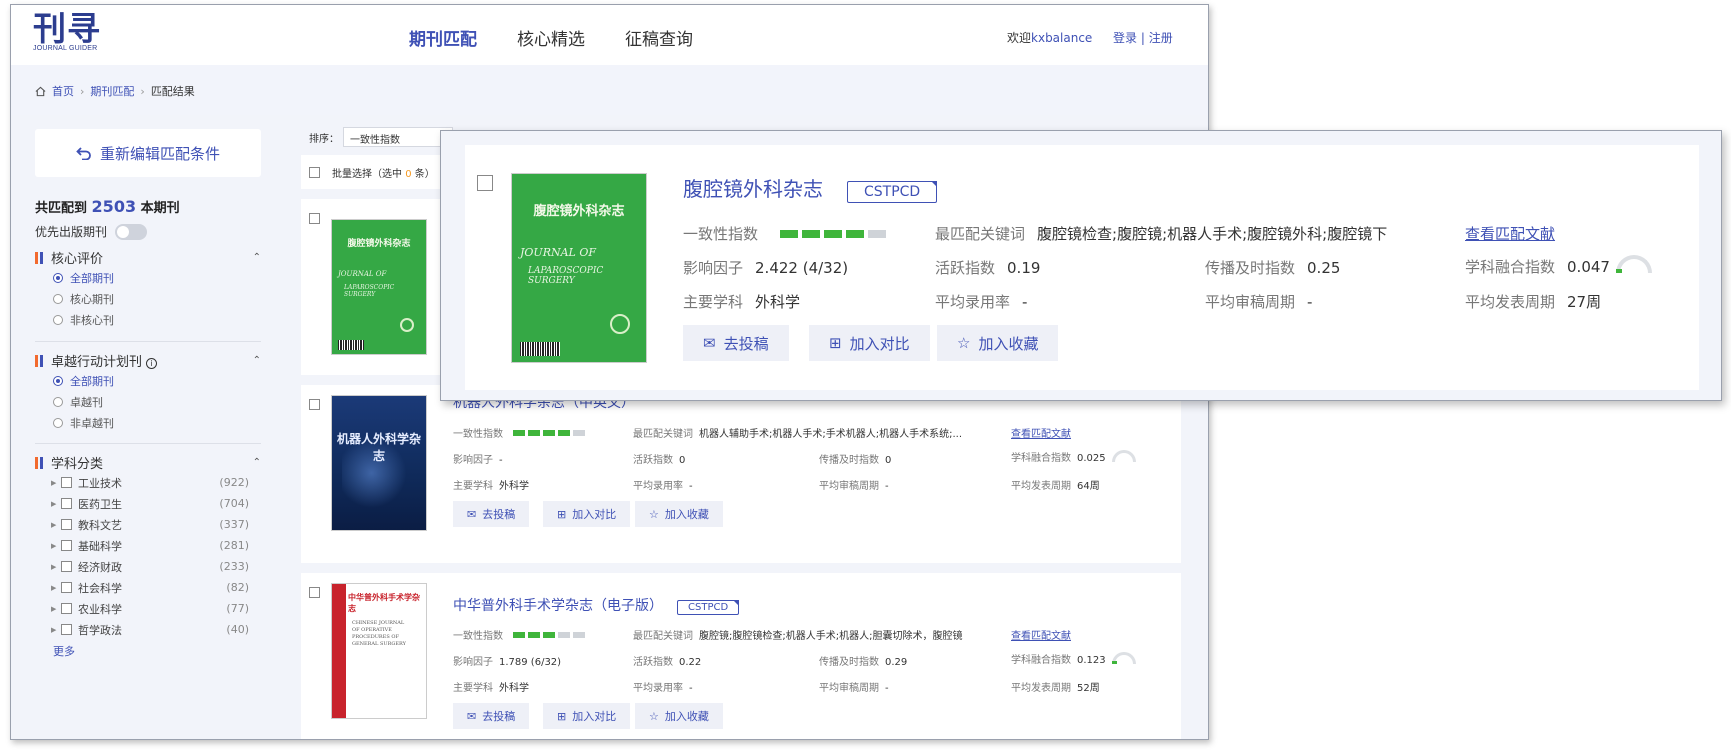  I want to click on chevron-right-icon: ›, so click(82, 91).